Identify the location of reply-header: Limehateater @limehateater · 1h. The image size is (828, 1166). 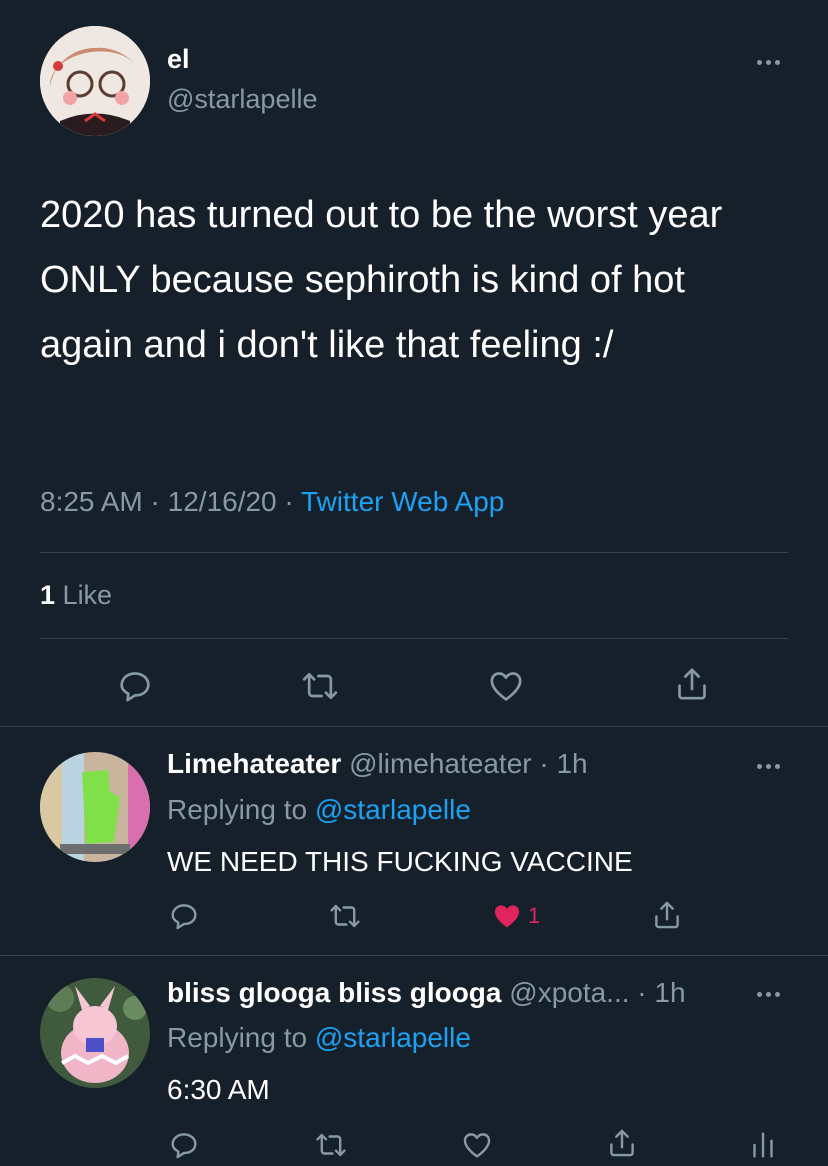
(377, 764).